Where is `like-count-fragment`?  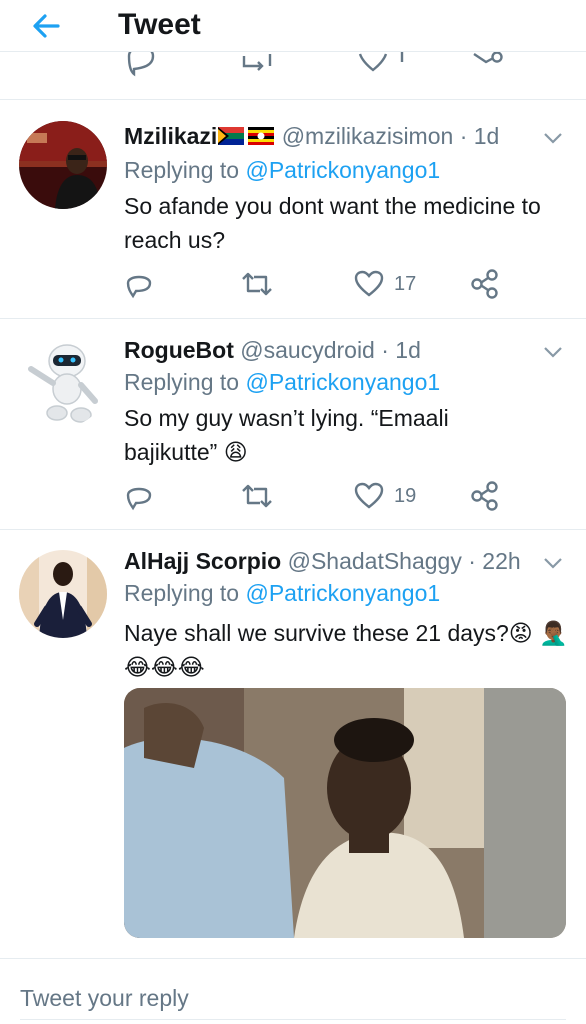 like-count-fragment is located at coordinates (402, 57).